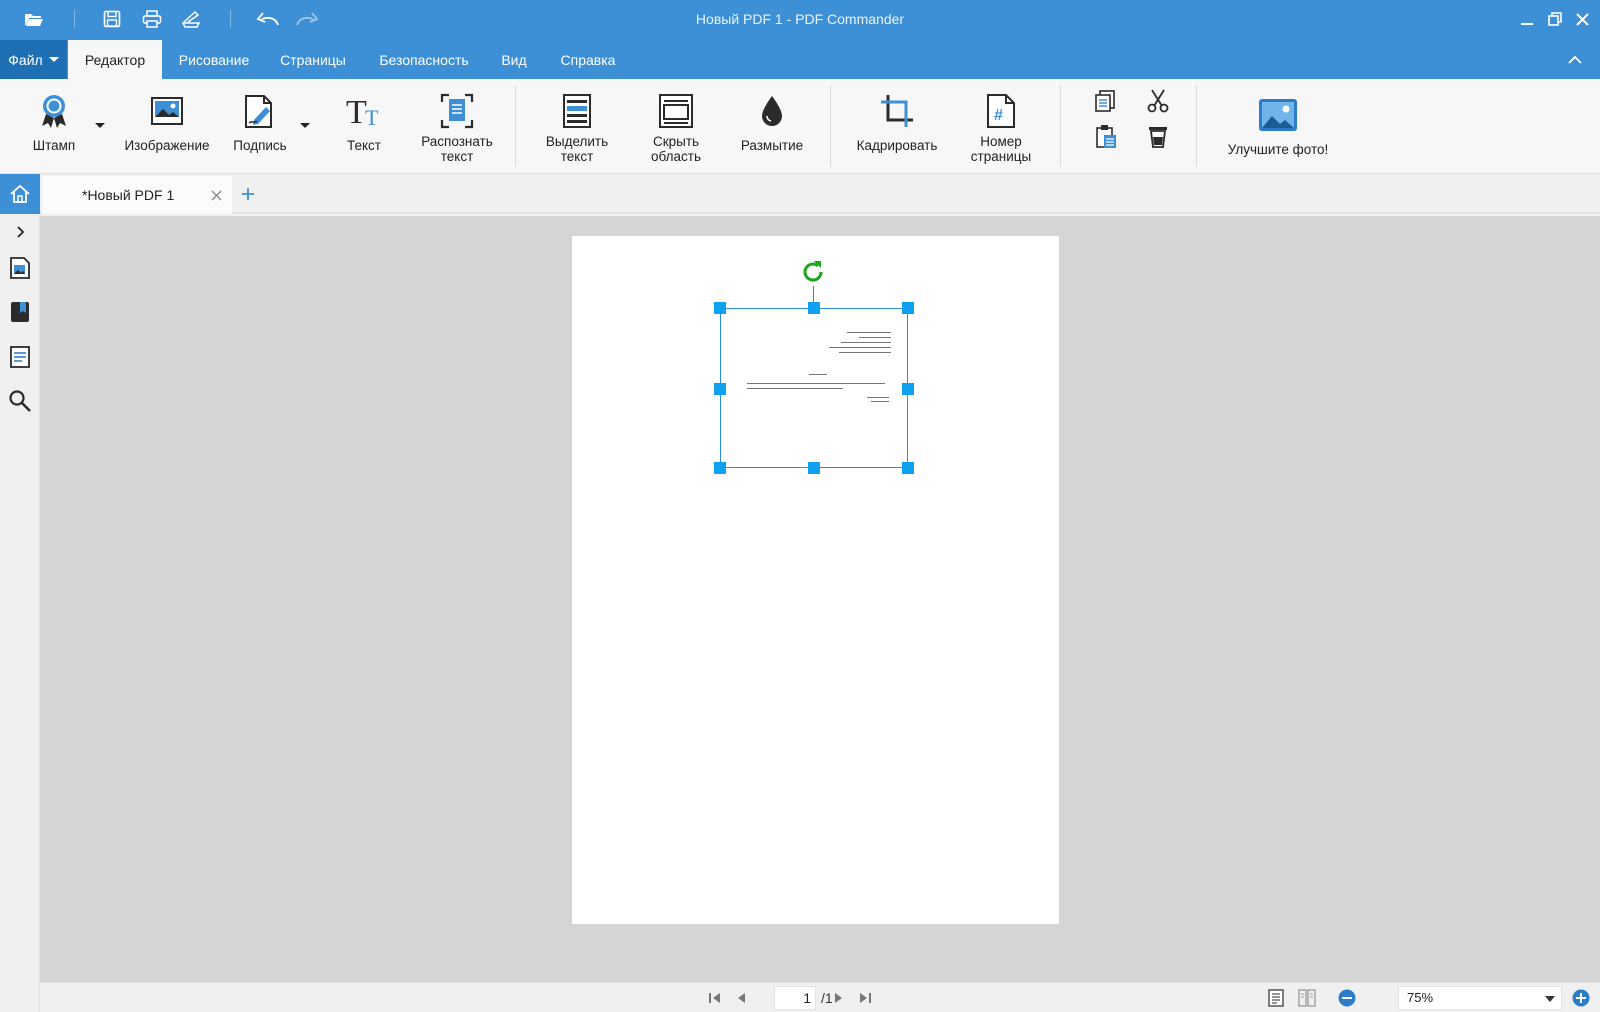 The height and width of the screenshot is (1012, 1600). What do you see at coordinates (772, 111) in the screenshot?
I see `drop-icon` at bounding box center [772, 111].